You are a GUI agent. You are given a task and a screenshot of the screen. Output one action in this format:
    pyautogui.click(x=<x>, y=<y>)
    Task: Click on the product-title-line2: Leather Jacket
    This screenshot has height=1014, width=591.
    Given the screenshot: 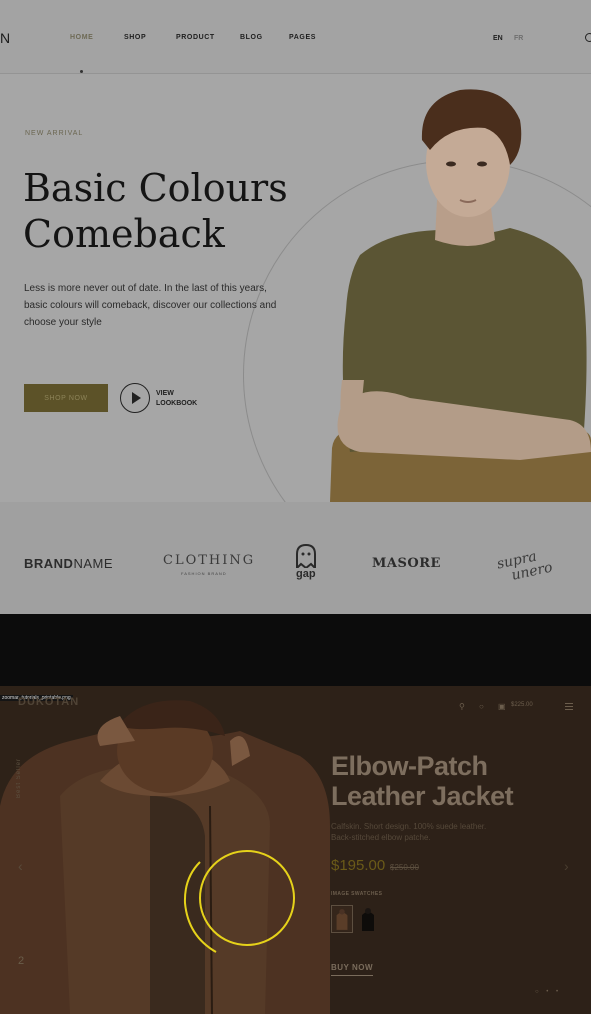 What is the action you would take?
    pyautogui.click(x=422, y=796)
    